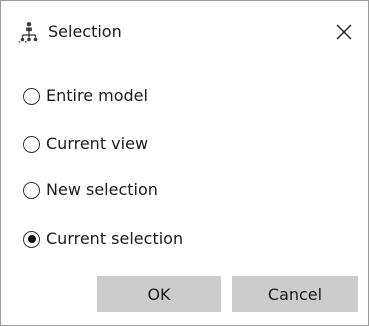 This screenshot has width=369, height=326. I want to click on dialog-title: Selection, so click(85, 31).